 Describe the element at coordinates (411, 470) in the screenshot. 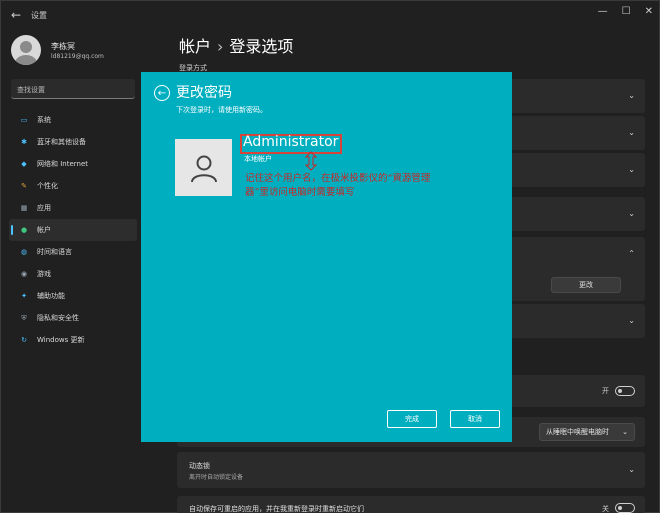

I see `setting-row-dynamic-lock: 动态锁 离开时自动锁定设备 ⌄` at that location.